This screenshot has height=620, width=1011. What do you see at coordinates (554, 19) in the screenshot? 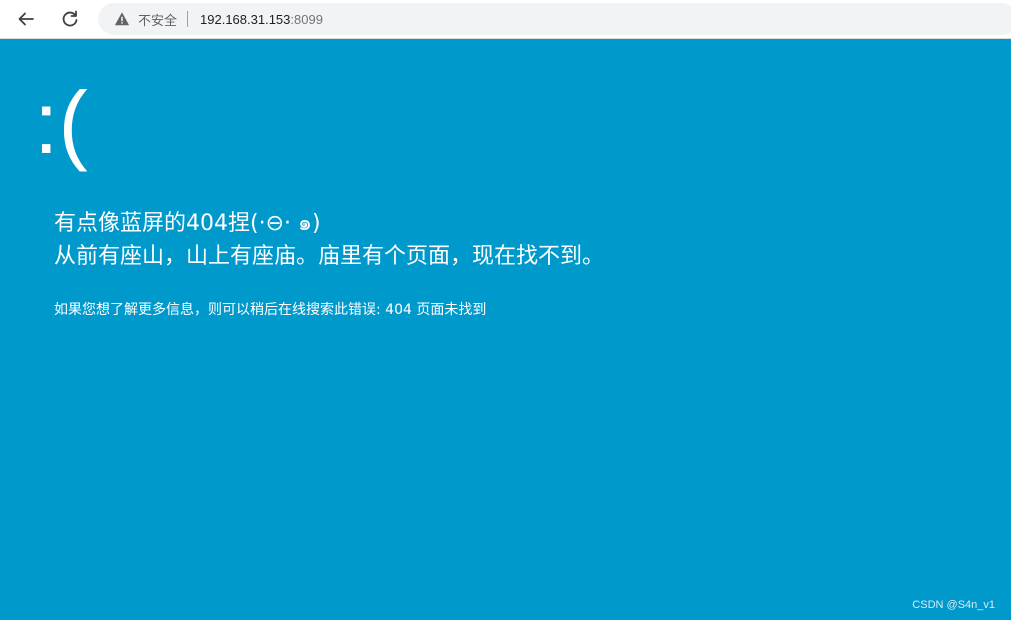
I see `address-bar: 不安全 192.168.31.153:8099` at bounding box center [554, 19].